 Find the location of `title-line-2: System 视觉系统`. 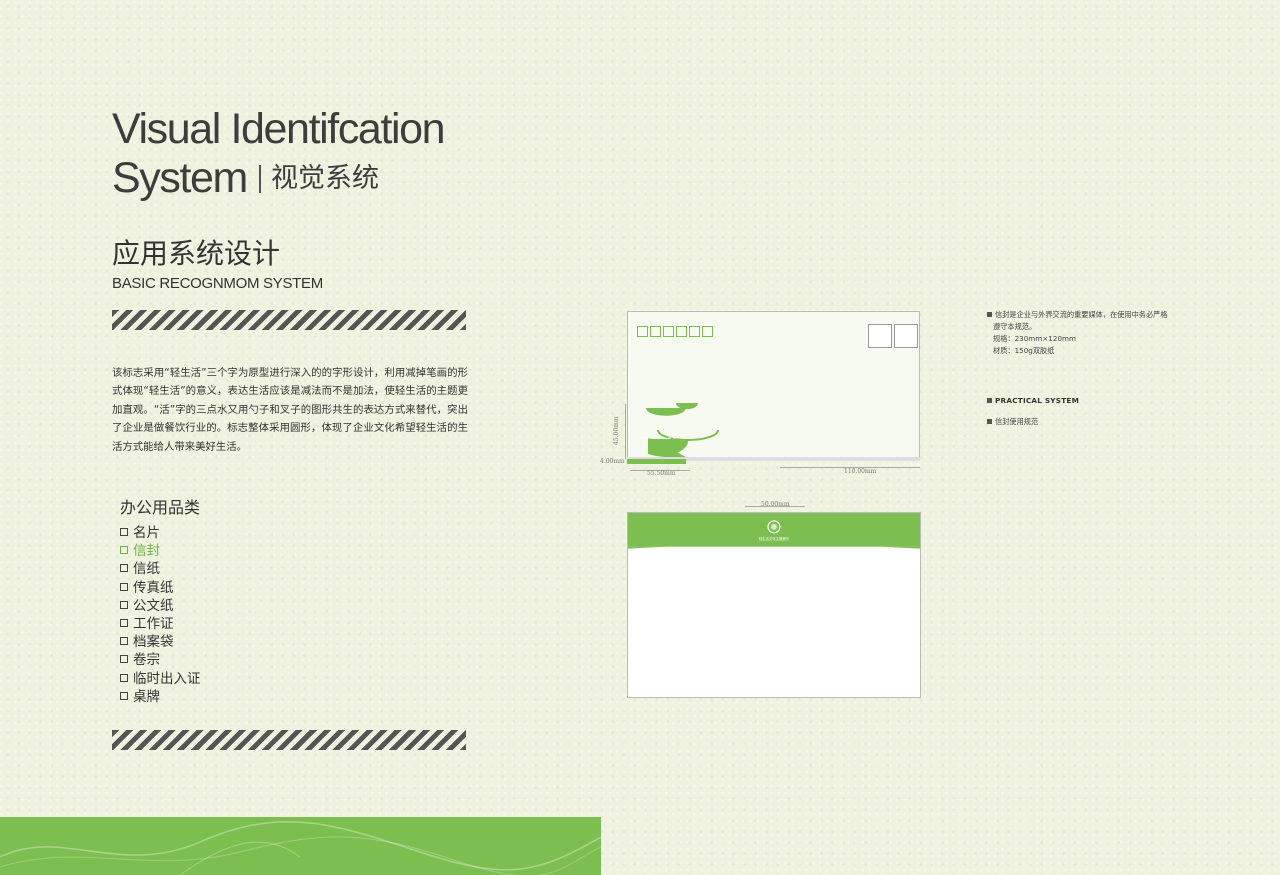

title-line-2: System 视觉系统 is located at coordinates (245, 178).